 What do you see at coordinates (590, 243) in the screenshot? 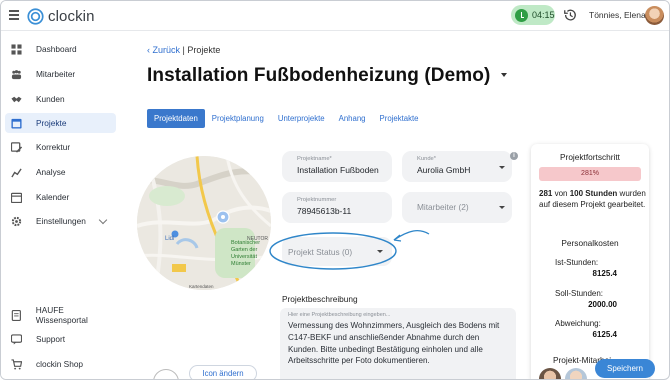
I see `costs-title: Personalkosten` at bounding box center [590, 243].